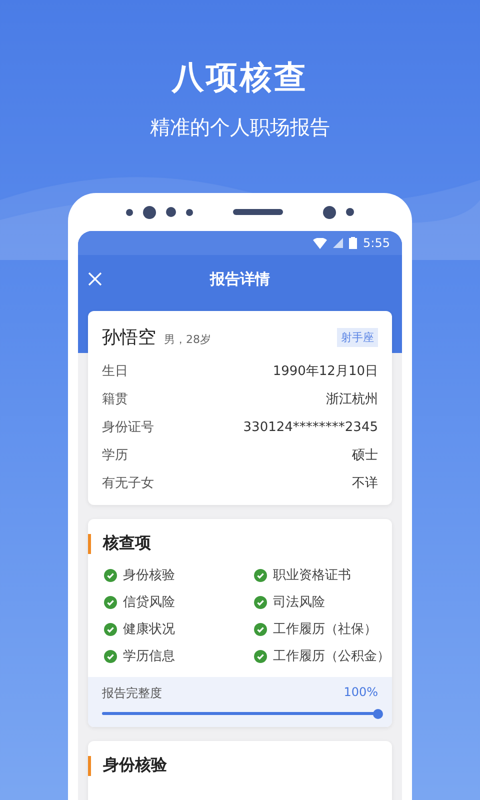 This screenshot has width=480, height=800. What do you see at coordinates (127, 543) in the screenshot?
I see `section-title: 核查项` at bounding box center [127, 543].